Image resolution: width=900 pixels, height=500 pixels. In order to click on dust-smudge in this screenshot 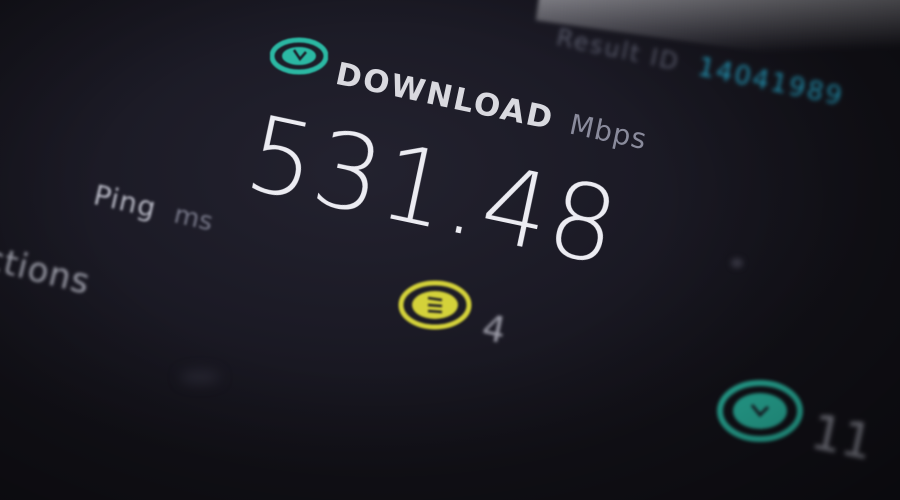, I will do `click(200, 377)`.